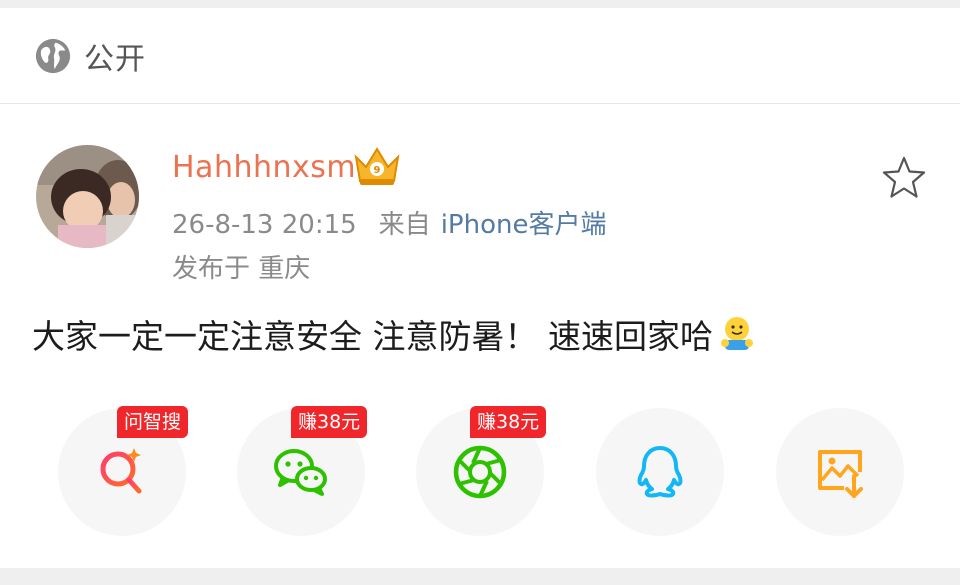 The width and height of the screenshot is (960, 585). I want to click on post-location: 发布于 重庆, so click(241, 269).